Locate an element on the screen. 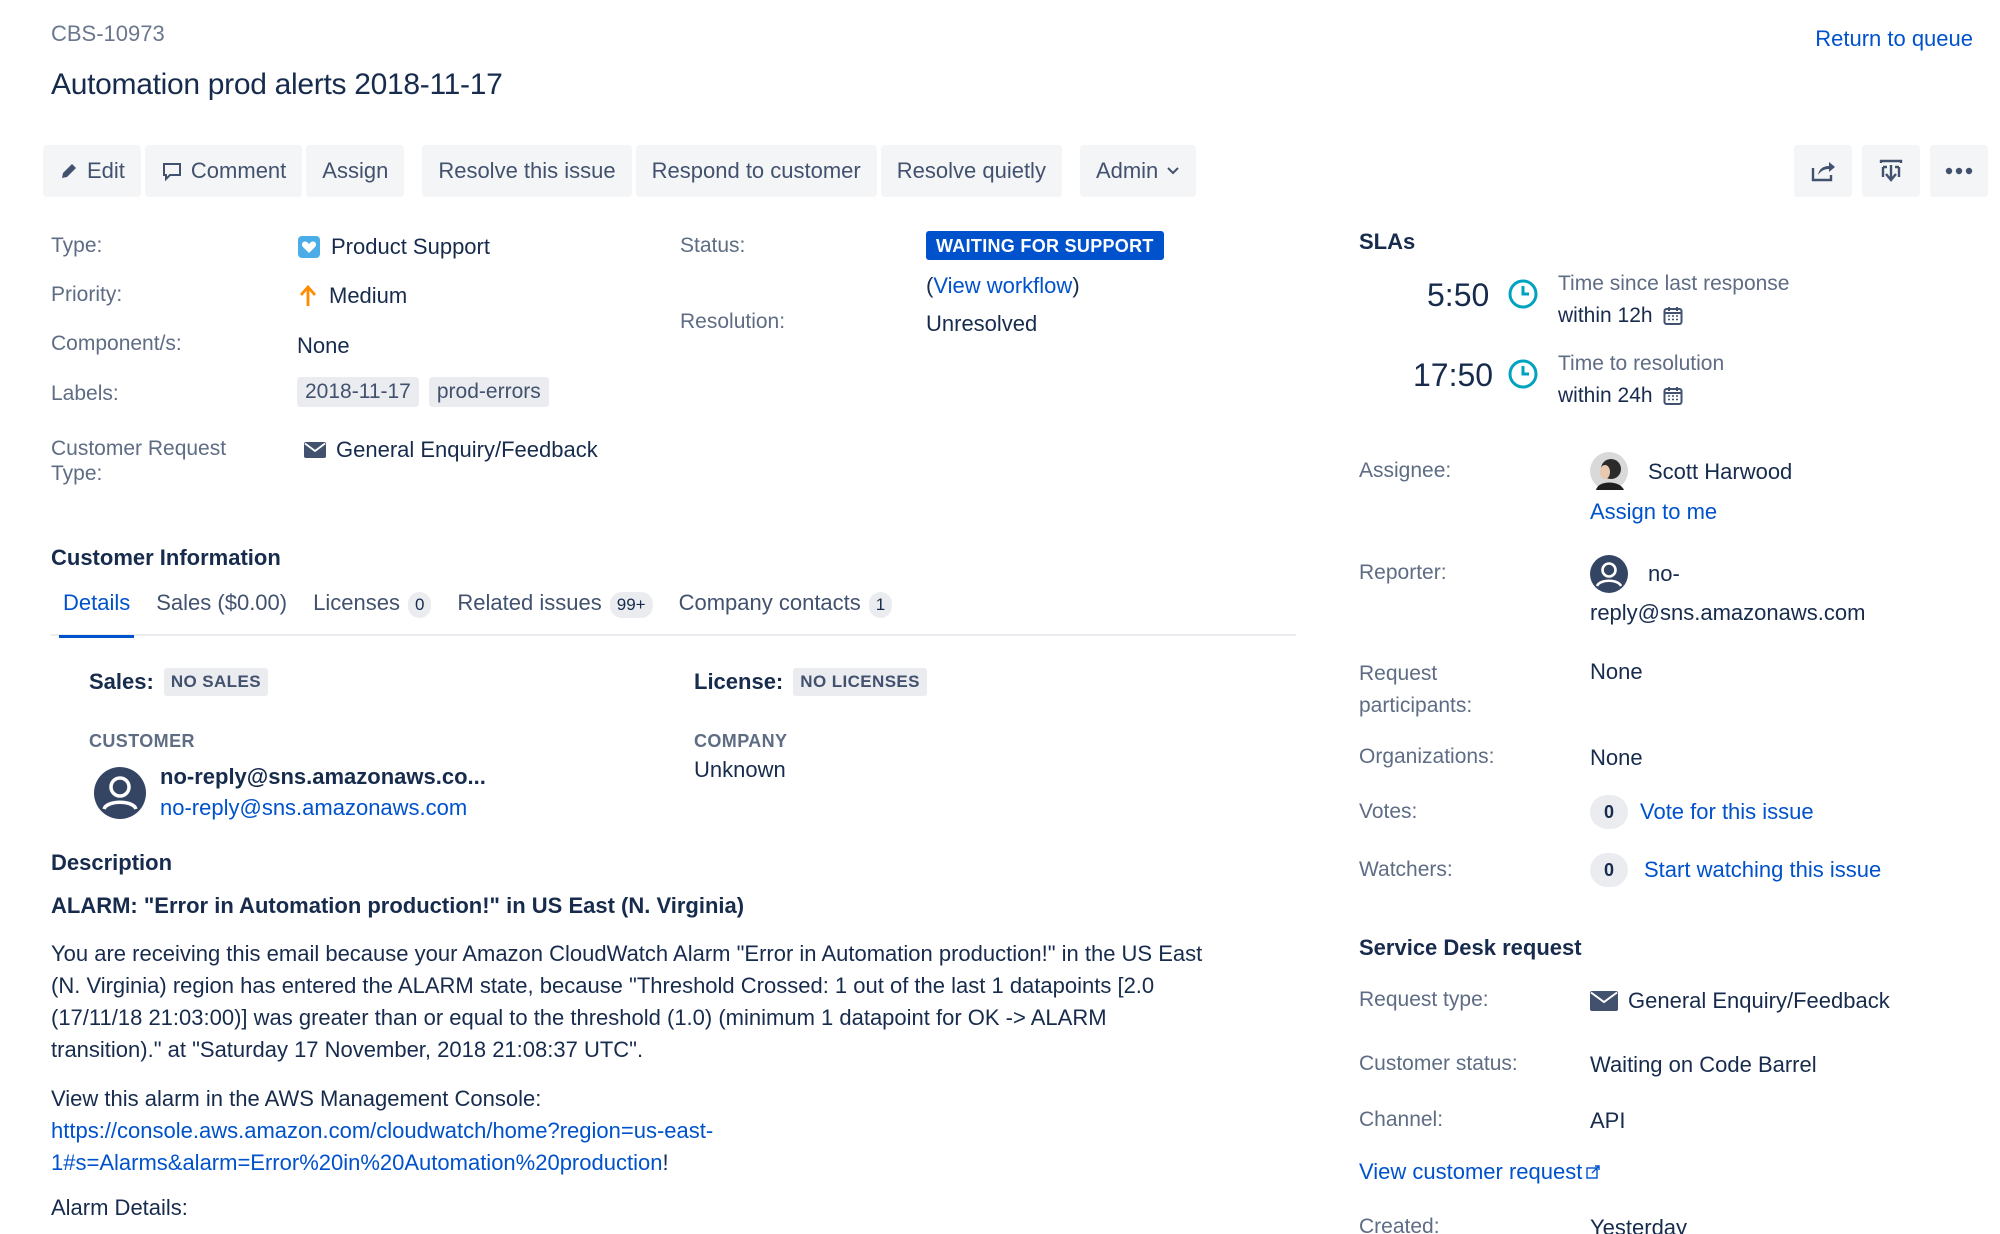 This screenshot has height=1234, width=2000. licenses-count: 0 is located at coordinates (419, 605).